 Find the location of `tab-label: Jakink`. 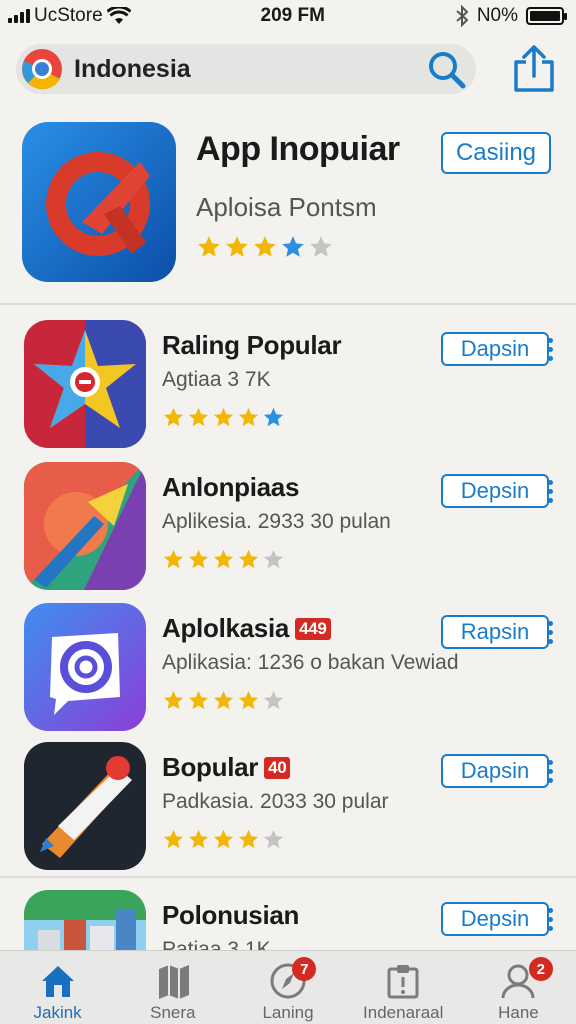

tab-label: Jakink is located at coordinates (57, 1012).